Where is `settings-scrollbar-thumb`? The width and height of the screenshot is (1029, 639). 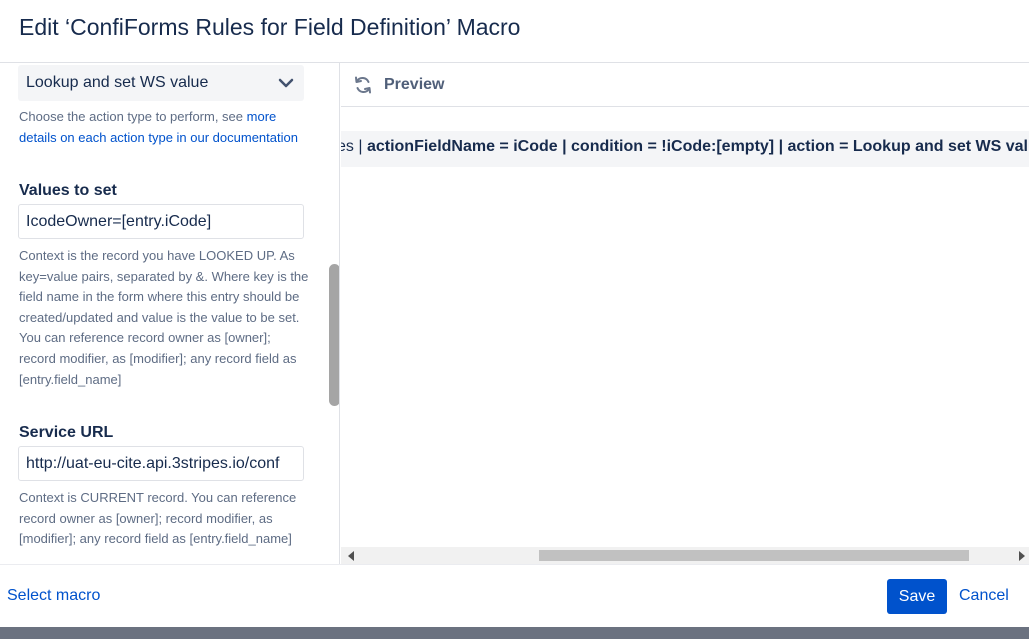
settings-scrollbar-thumb is located at coordinates (334, 335).